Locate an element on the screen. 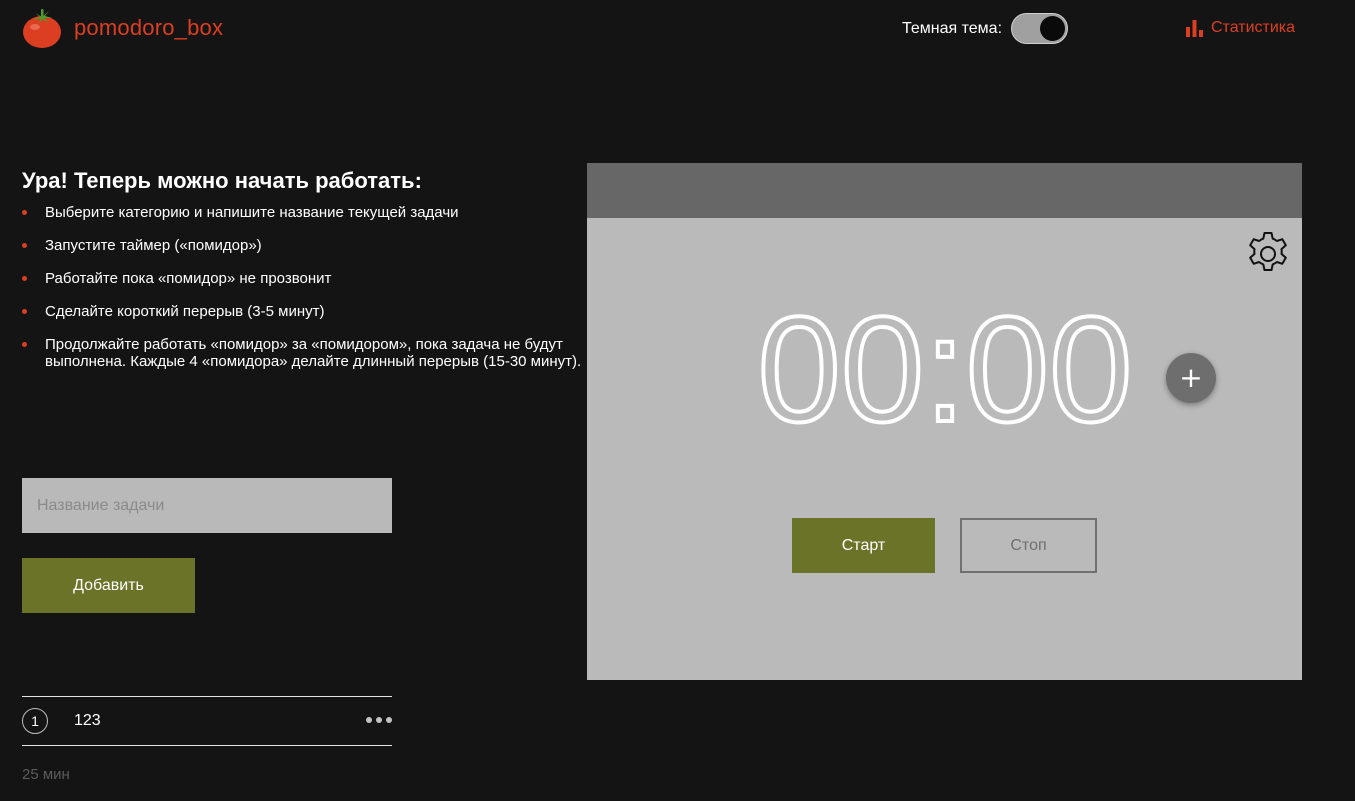 This screenshot has width=1355, height=801. header: pomodoro_box Темная тема: Статистика is located at coordinates (677, 30).